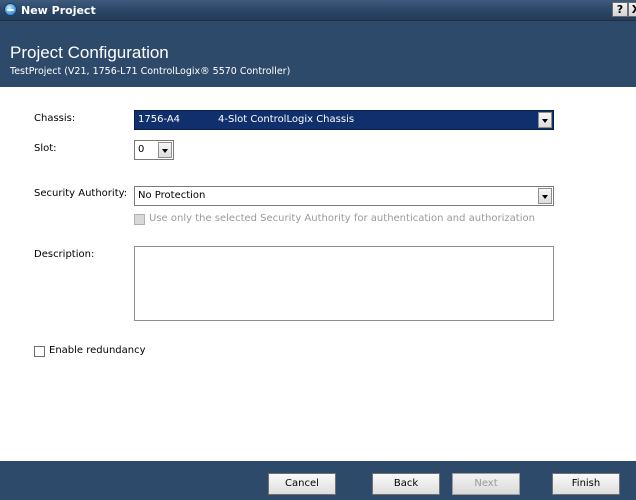 The width and height of the screenshot is (636, 500). What do you see at coordinates (620, 9) in the screenshot?
I see `help-button: ?` at bounding box center [620, 9].